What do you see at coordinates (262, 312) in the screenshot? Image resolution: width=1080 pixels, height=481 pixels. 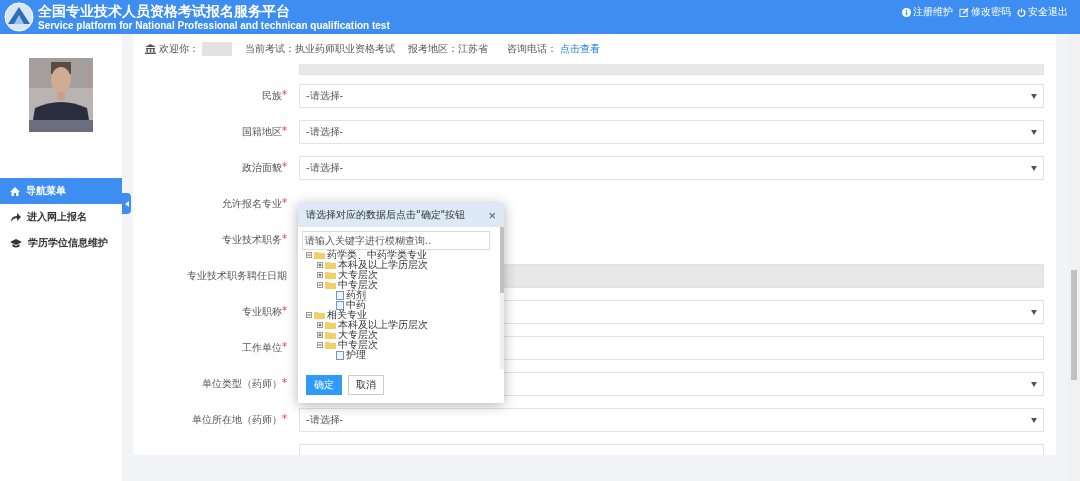 I see `field-label: 专业职称` at bounding box center [262, 312].